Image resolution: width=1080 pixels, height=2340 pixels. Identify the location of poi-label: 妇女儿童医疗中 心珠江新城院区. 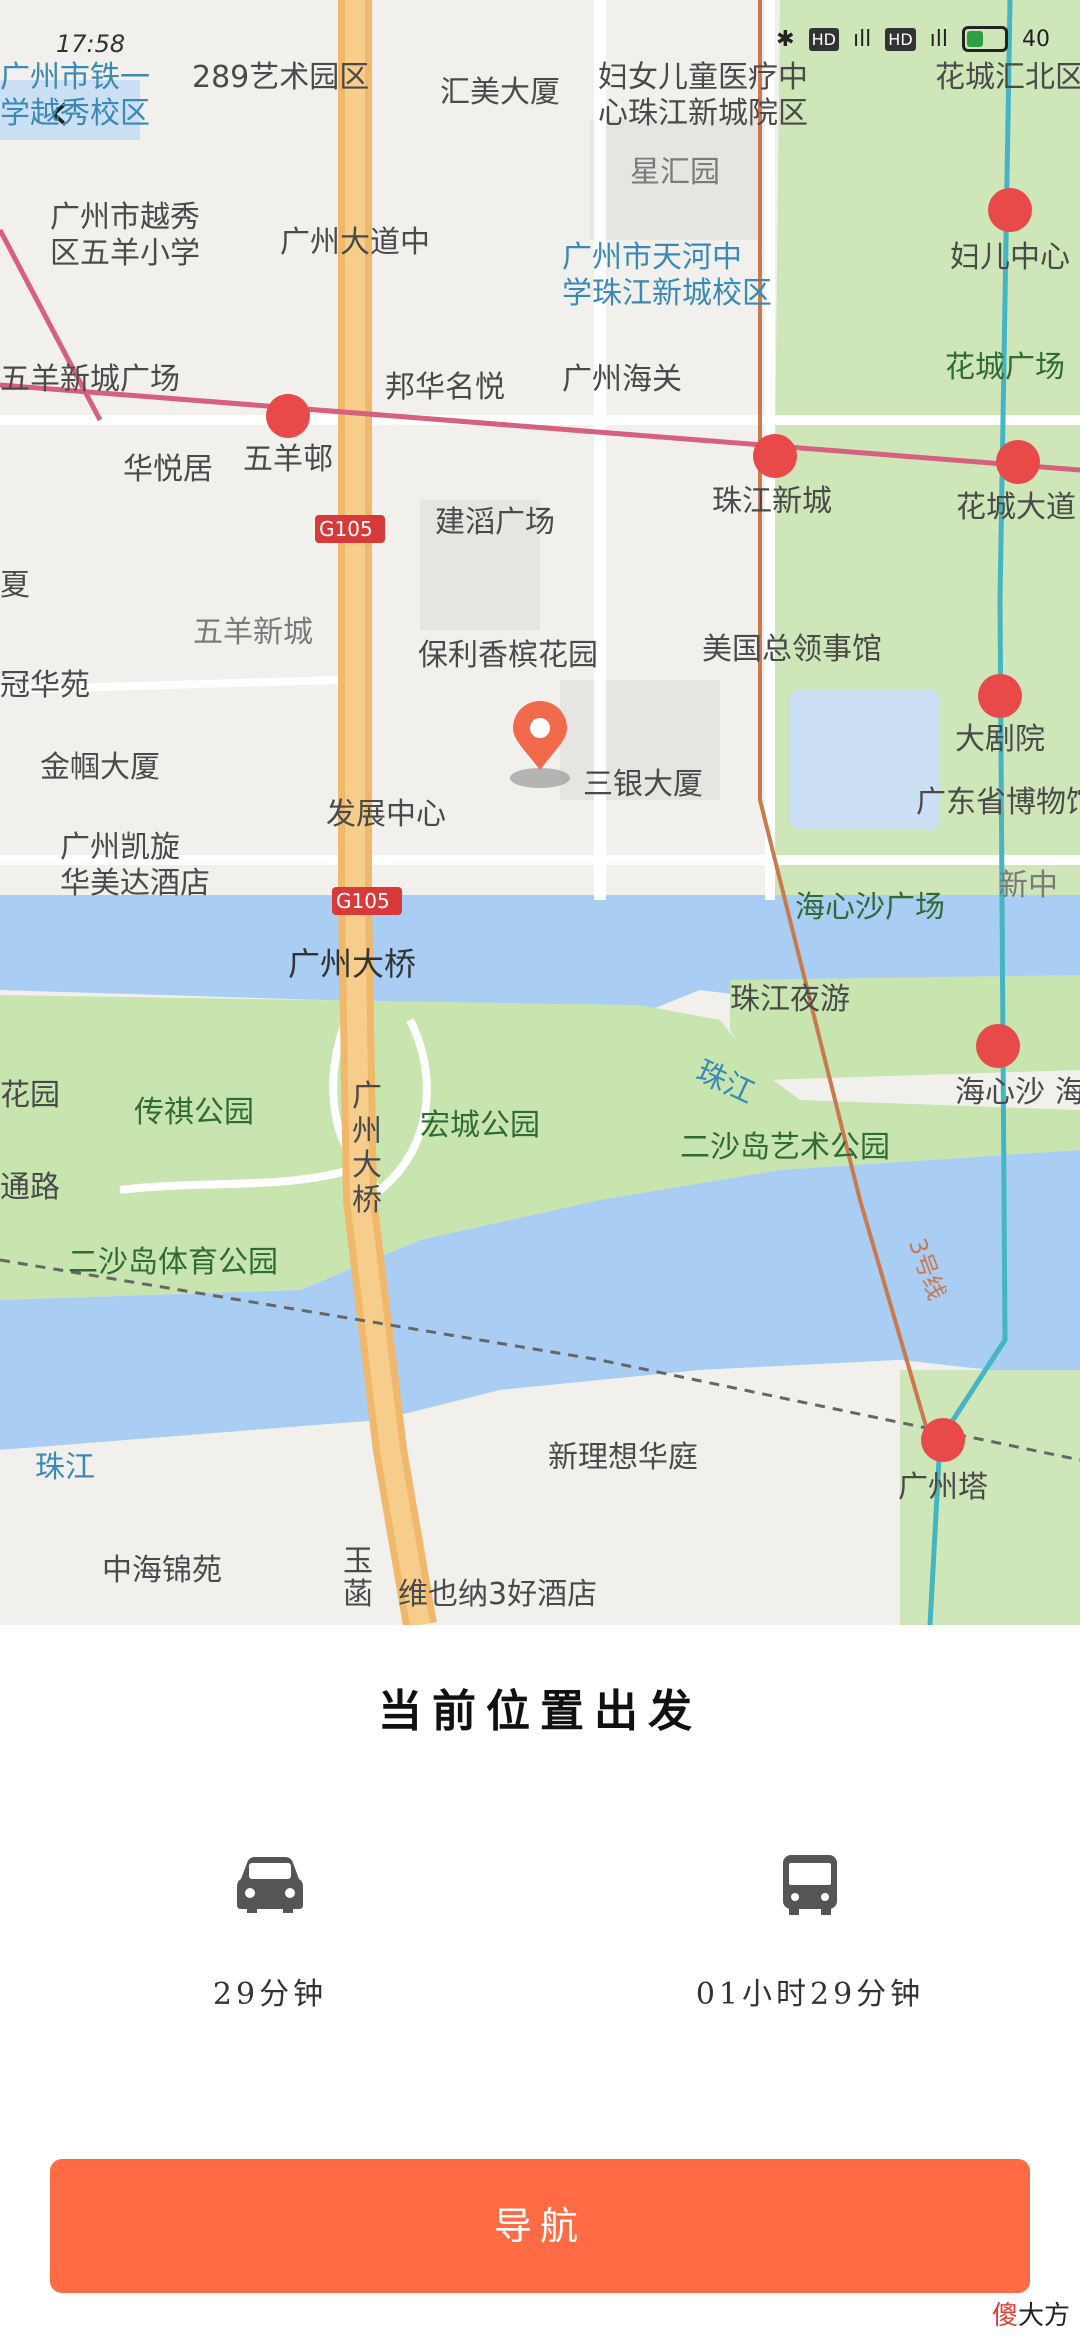
(703, 96).